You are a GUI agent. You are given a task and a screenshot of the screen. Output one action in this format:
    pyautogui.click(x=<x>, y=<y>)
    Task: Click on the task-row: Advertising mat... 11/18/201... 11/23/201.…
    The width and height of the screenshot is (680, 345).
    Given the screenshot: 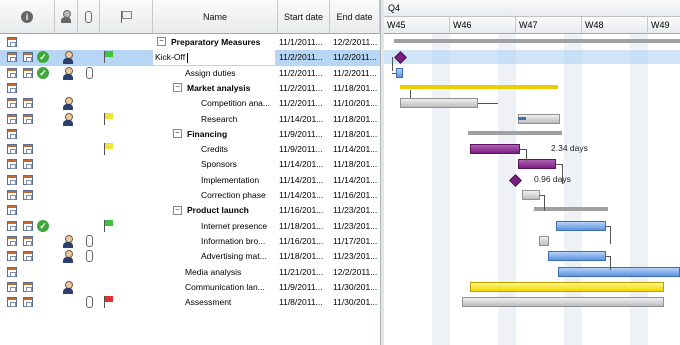 What is the action you would take?
    pyautogui.click(x=190, y=256)
    